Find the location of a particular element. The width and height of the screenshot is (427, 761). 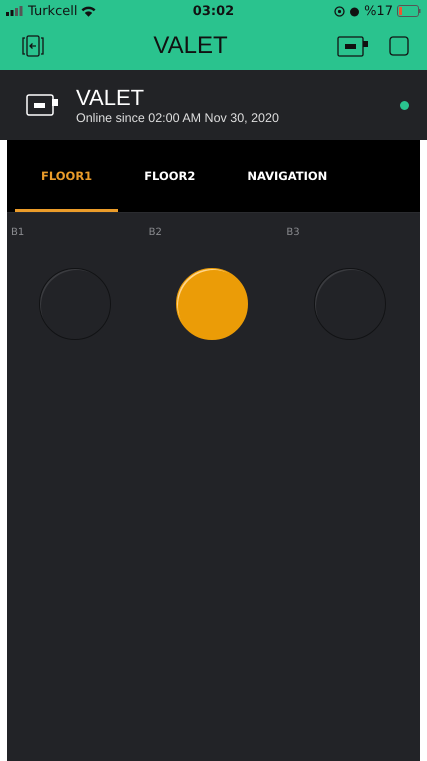

battery-percent: %17 is located at coordinates (378, 11).